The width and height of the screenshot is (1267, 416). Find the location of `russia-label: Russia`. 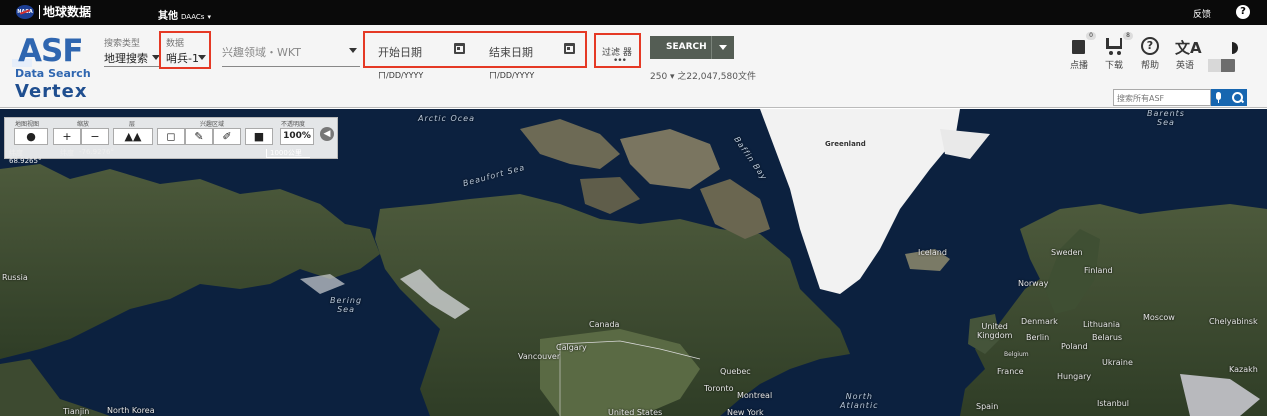

russia-label: Russia is located at coordinates (15, 277).